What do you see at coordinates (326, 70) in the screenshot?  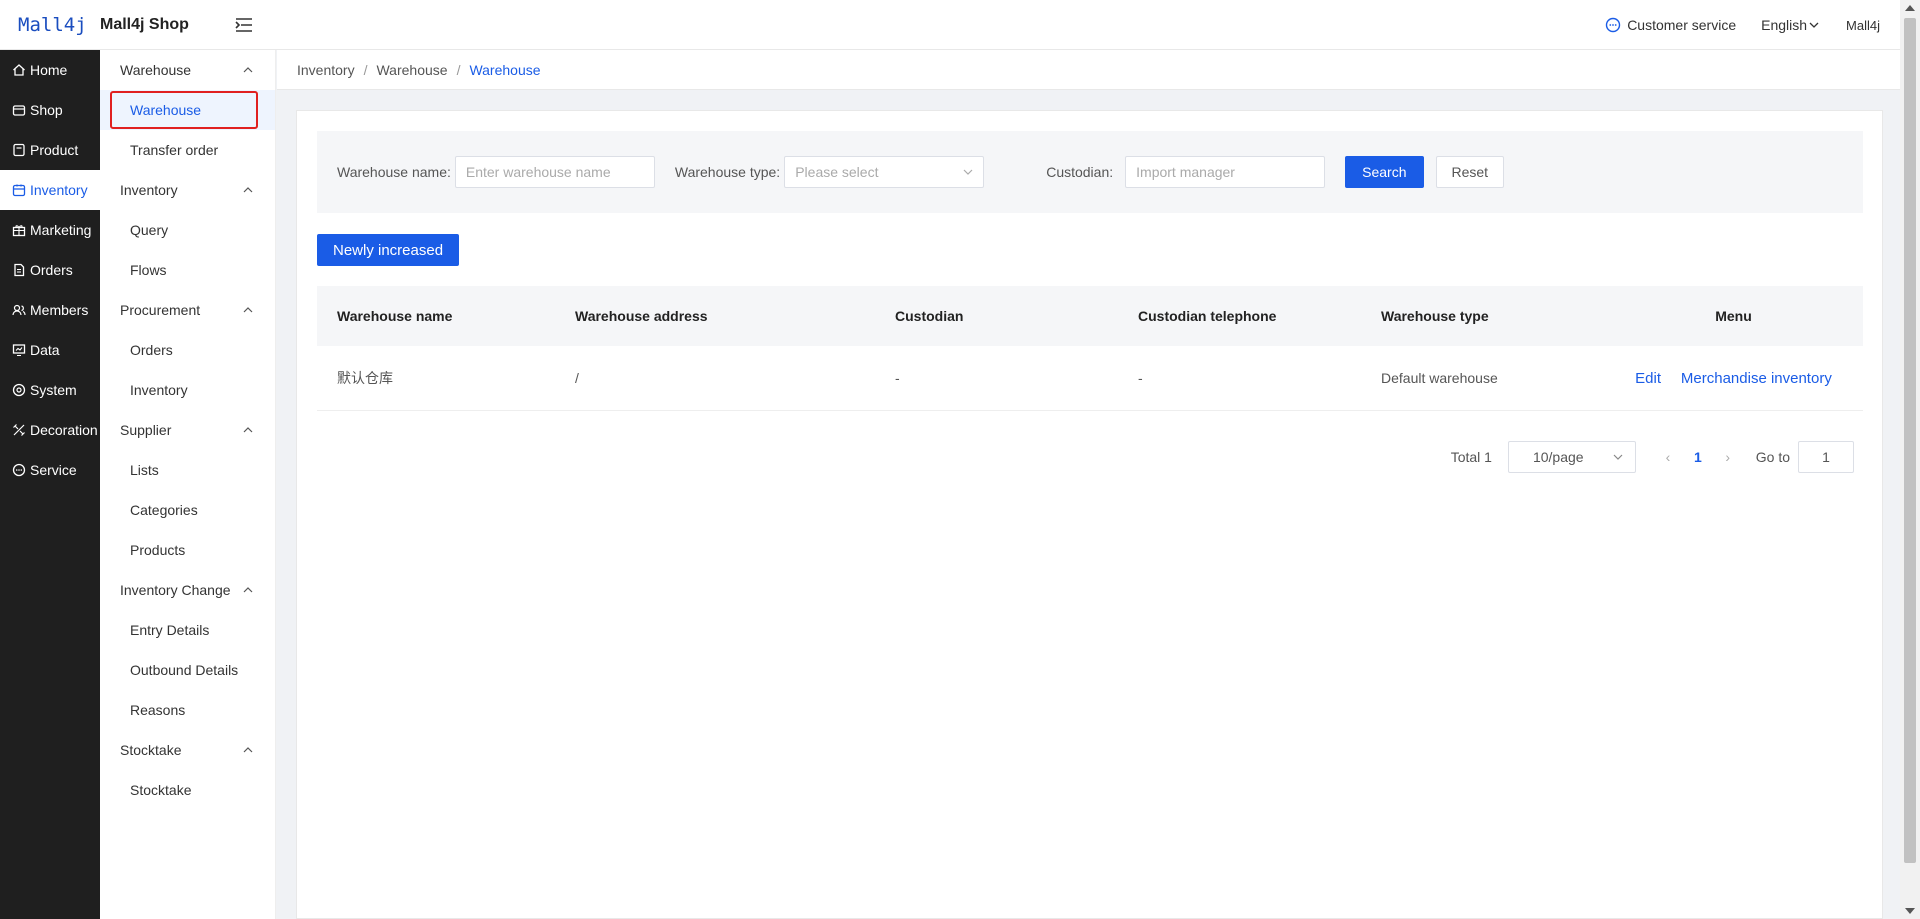 I see `breadcrumb-item: Inventory` at bounding box center [326, 70].